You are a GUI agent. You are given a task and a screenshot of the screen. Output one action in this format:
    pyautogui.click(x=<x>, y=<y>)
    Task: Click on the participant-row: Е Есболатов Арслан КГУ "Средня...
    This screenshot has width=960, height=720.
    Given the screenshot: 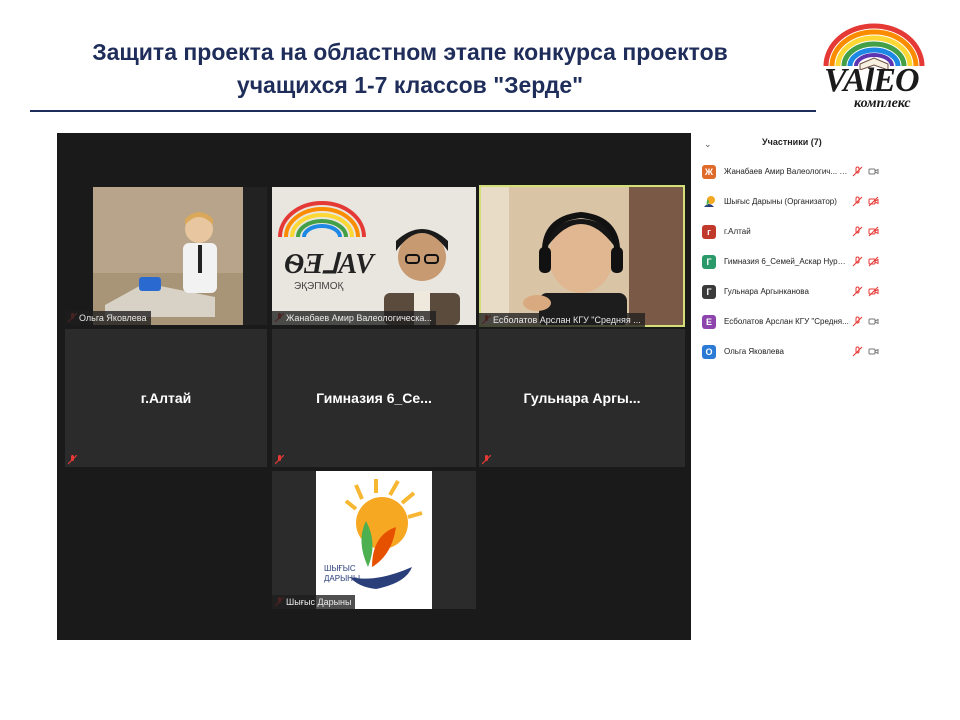 What is the action you would take?
    pyautogui.click(x=794, y=322)
    